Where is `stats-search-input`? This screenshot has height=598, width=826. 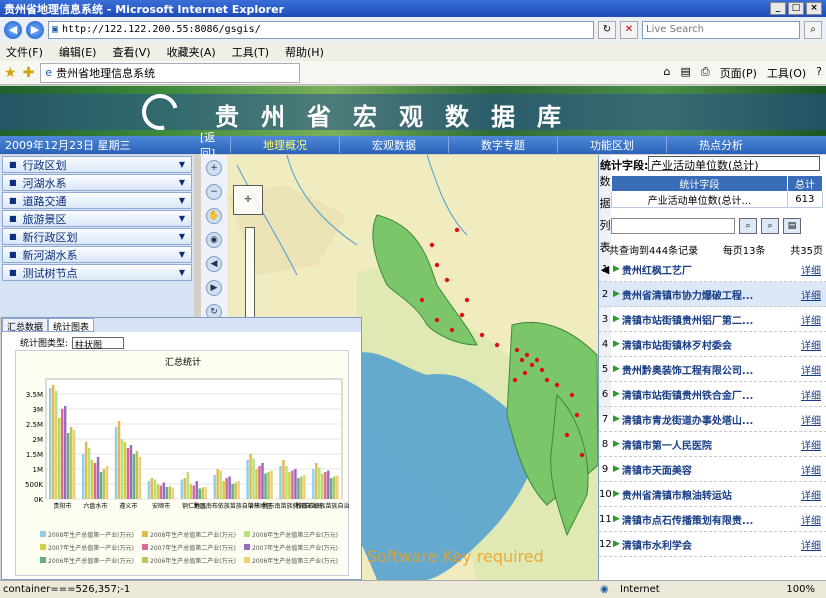
stats-search-input is located at coordinates (673, 226).